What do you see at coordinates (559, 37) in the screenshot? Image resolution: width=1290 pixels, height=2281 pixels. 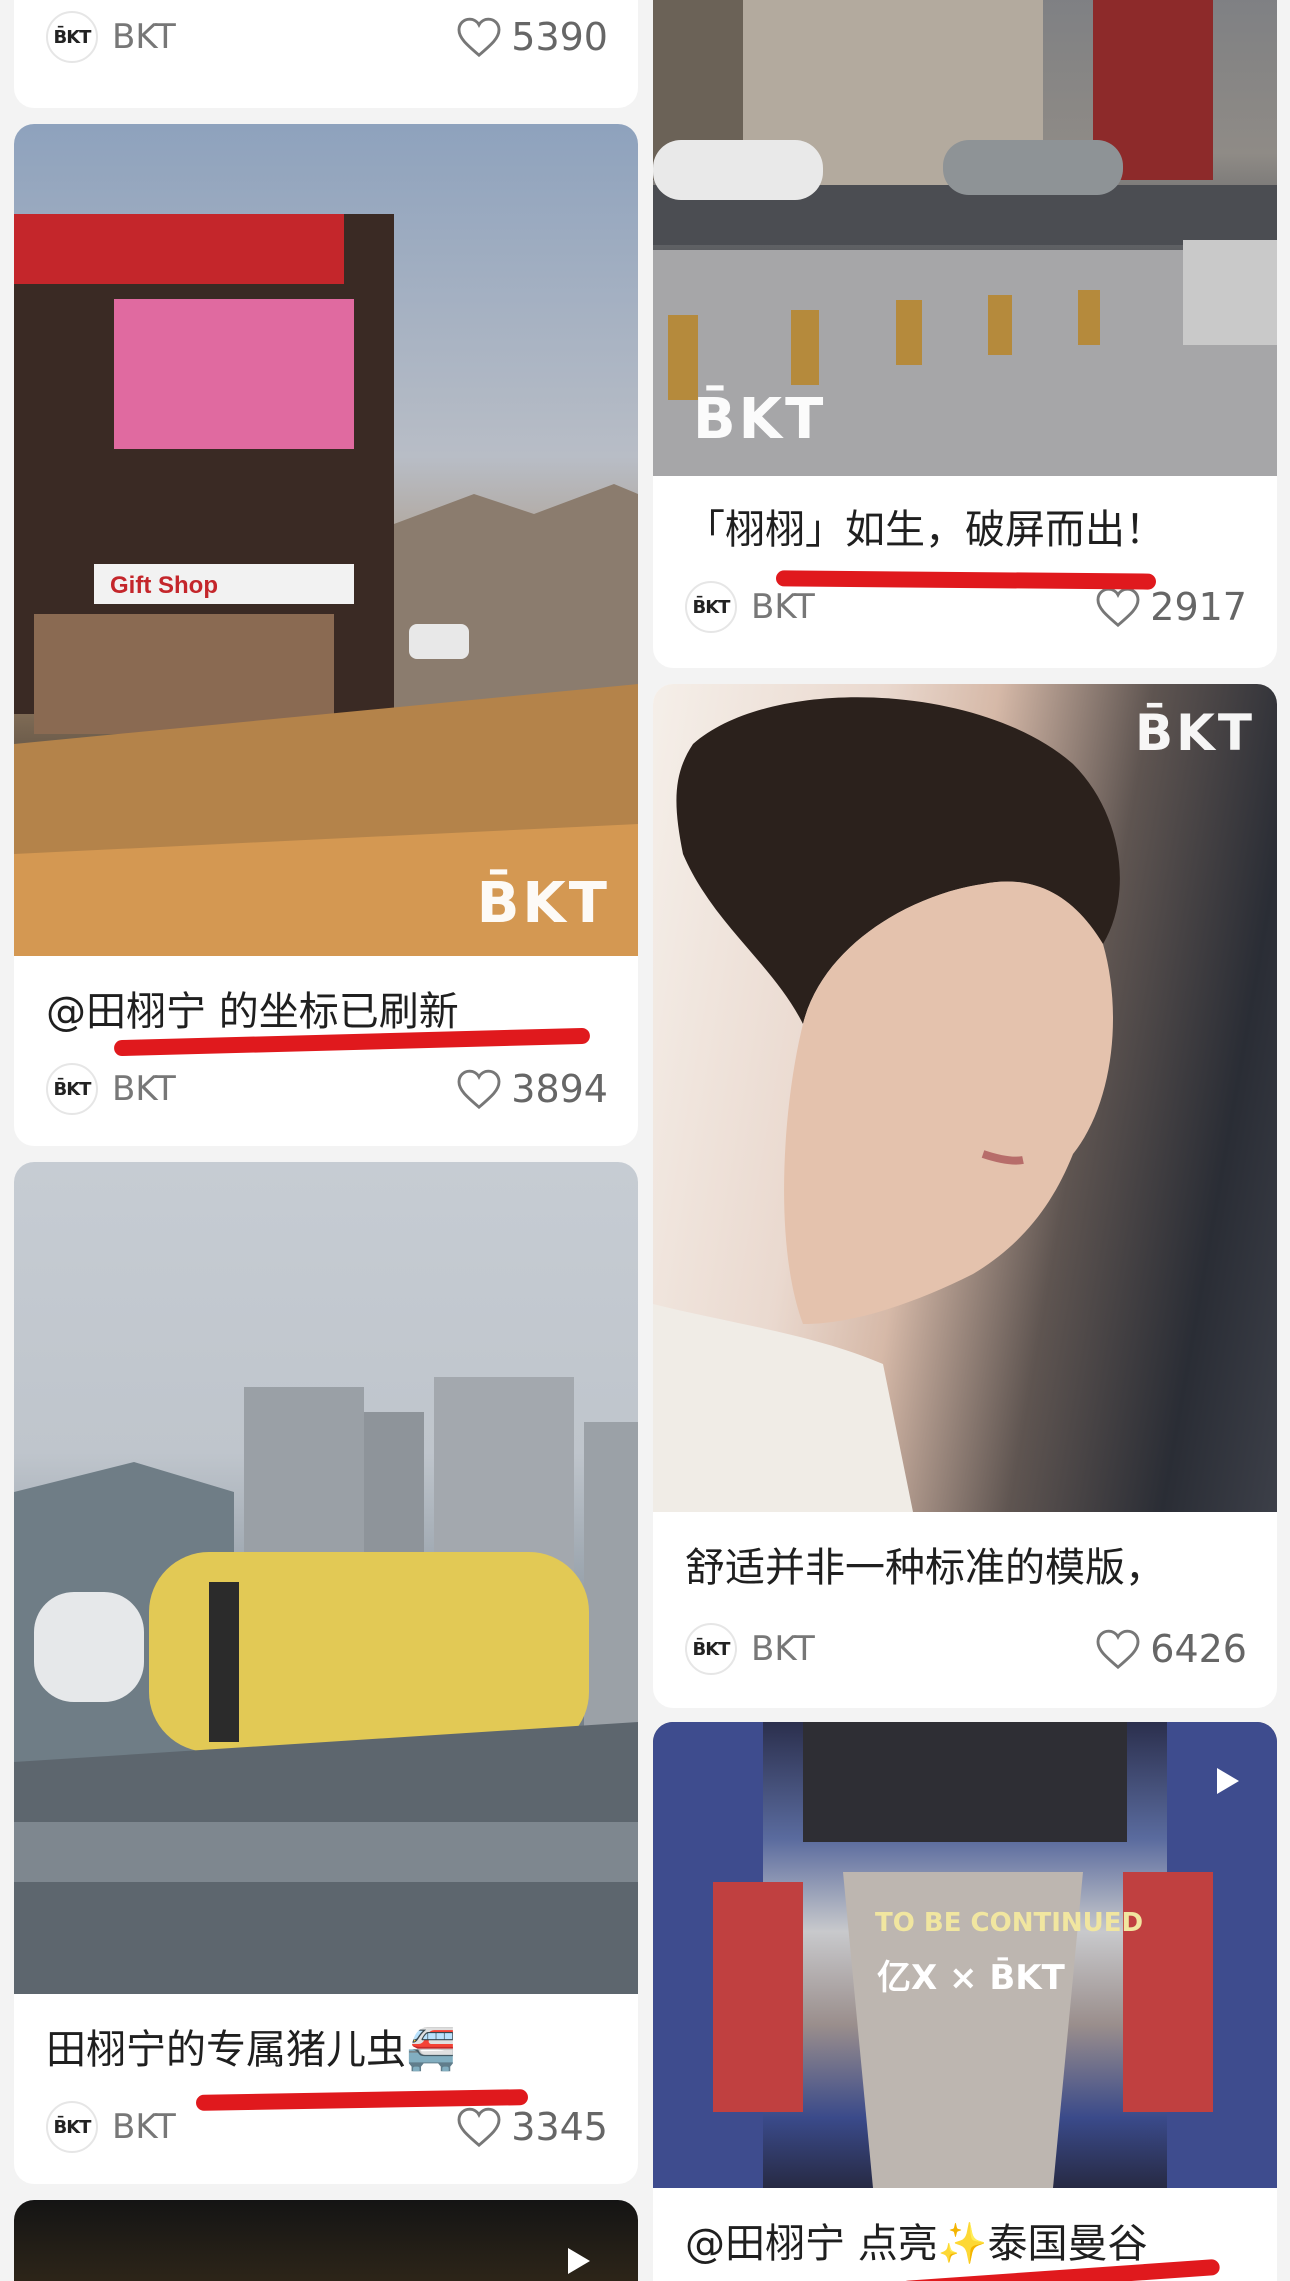 I see `like-count: 5390` at bounding box center [559, 37].